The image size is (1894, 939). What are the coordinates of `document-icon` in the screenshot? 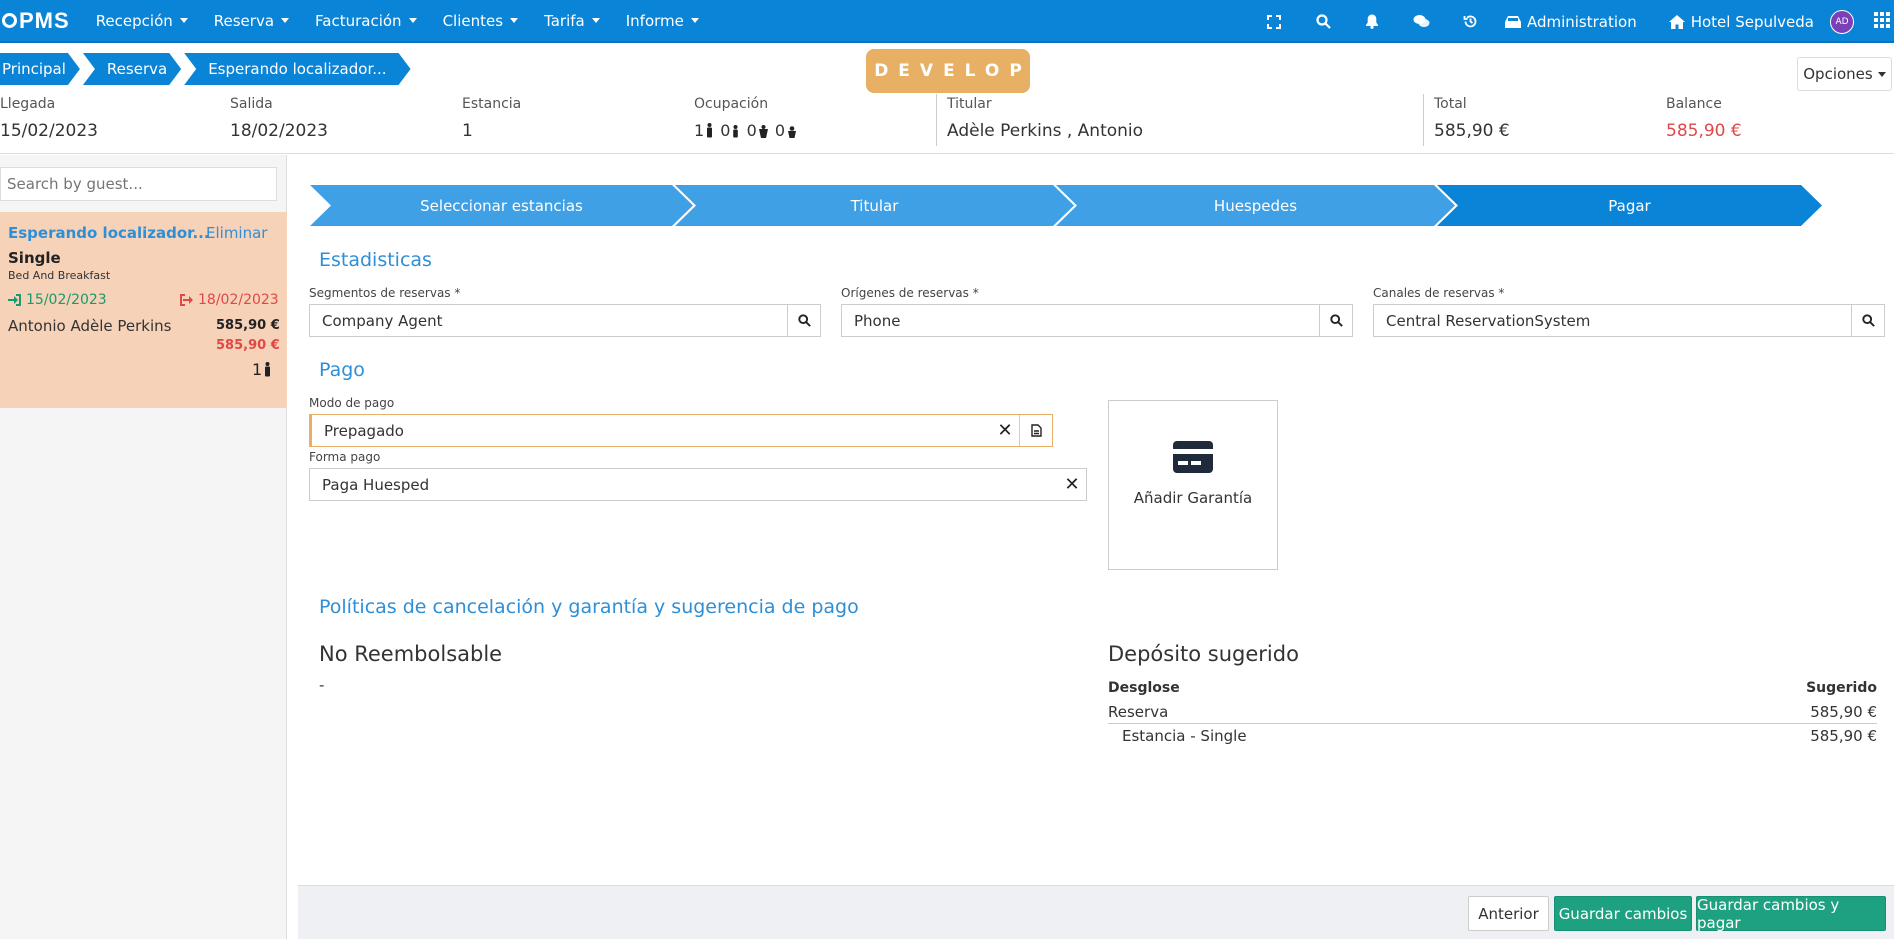 It's located at (1035, 430).